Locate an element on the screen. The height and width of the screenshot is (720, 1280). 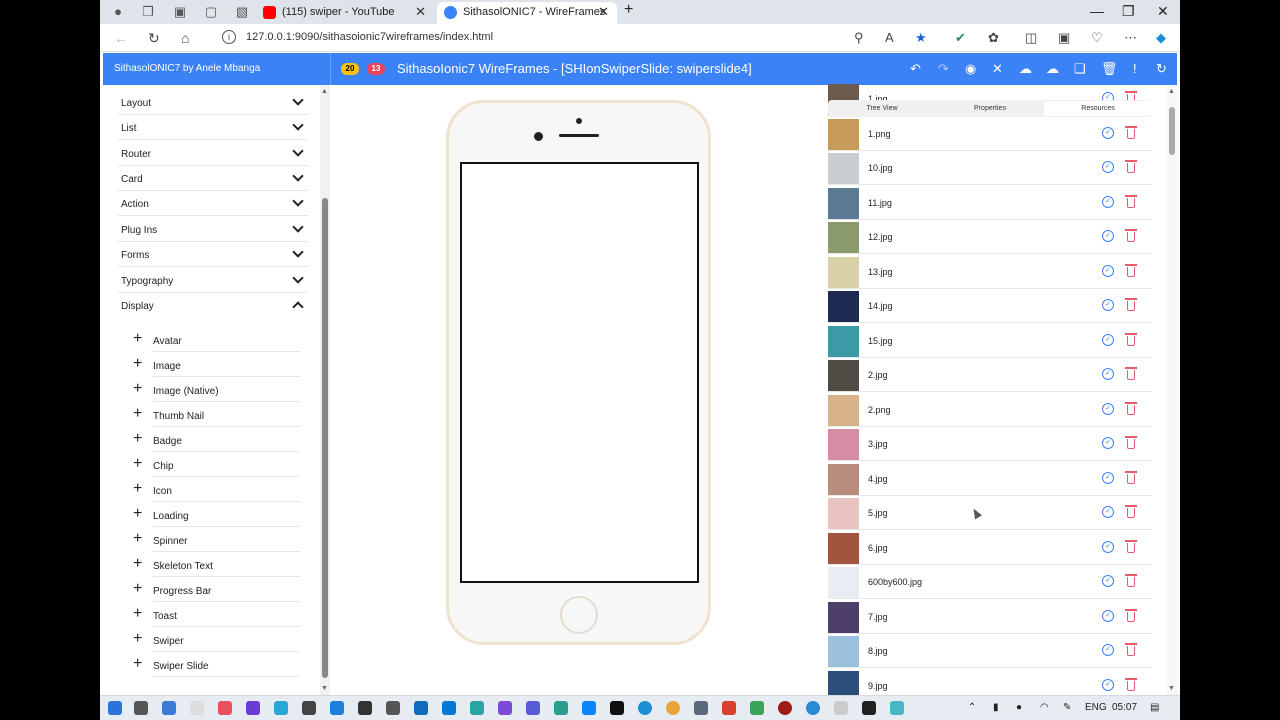
split-screen-icon: ◫ is located at coordinates (1031, 38).